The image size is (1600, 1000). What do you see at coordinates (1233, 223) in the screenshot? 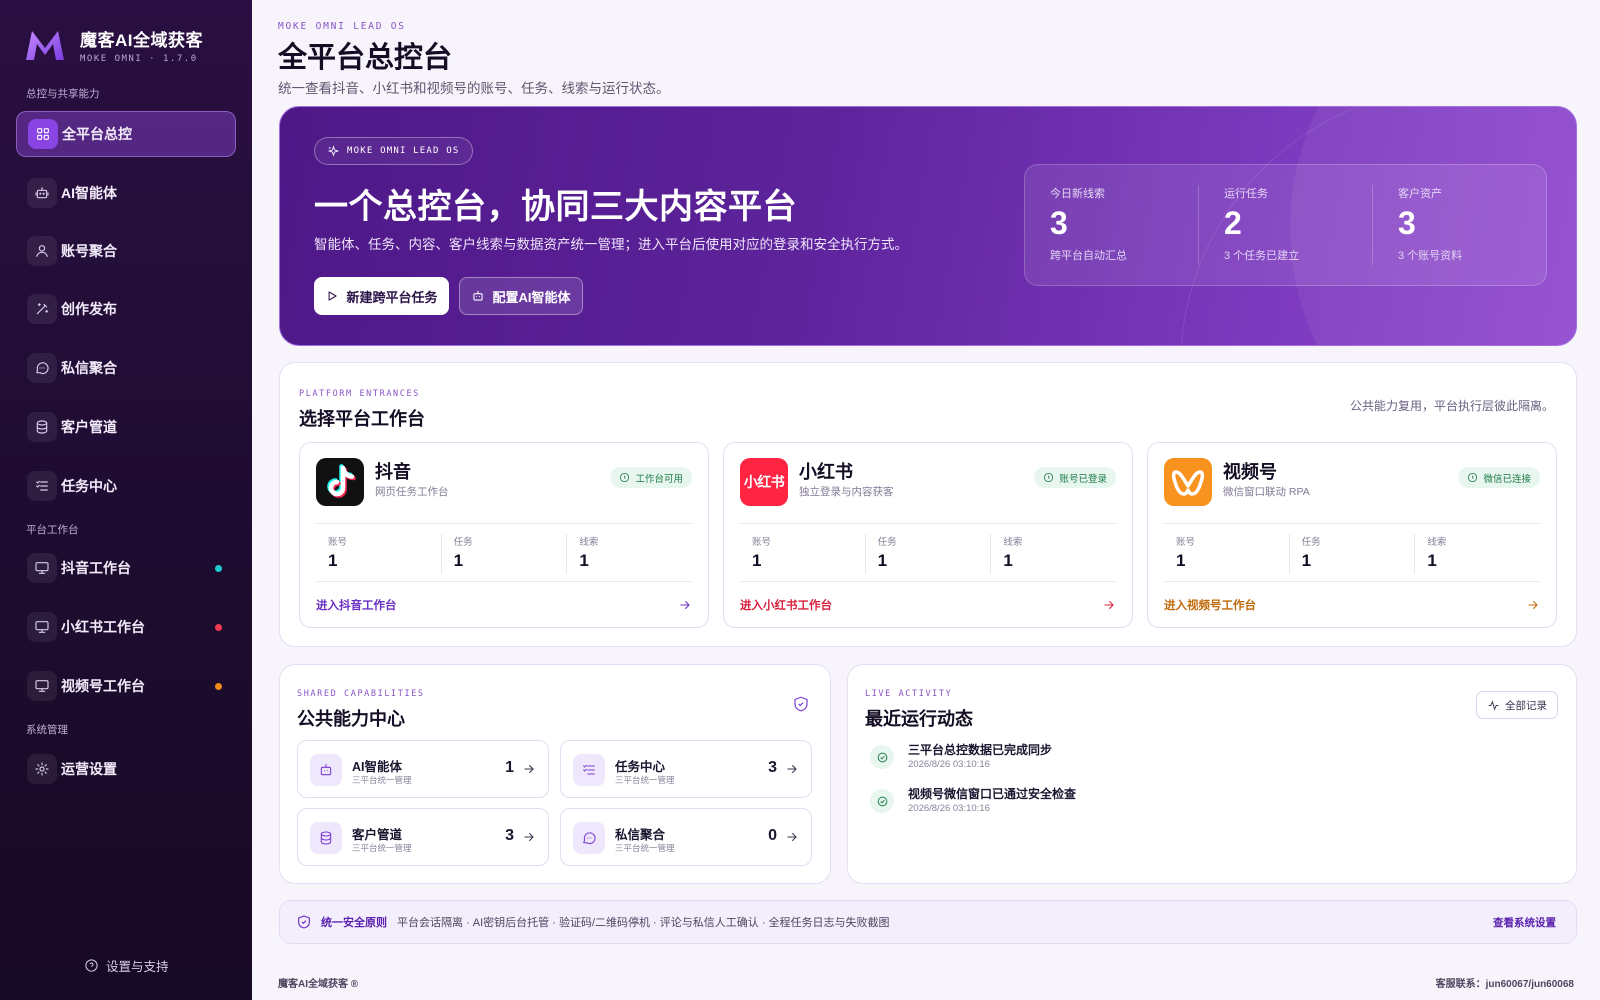
I see `stat-value: 2` at bounding box center [1233, 223].